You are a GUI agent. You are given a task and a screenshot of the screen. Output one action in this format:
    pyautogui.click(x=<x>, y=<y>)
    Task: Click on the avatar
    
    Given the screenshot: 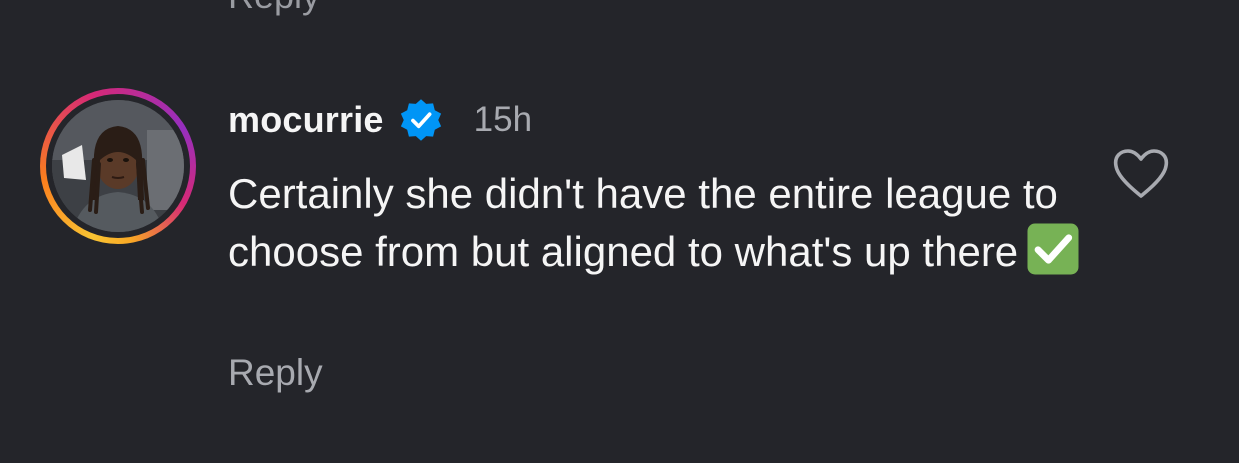 What is the action you would take?
    pyautogui.click(x=118, y=166)
    